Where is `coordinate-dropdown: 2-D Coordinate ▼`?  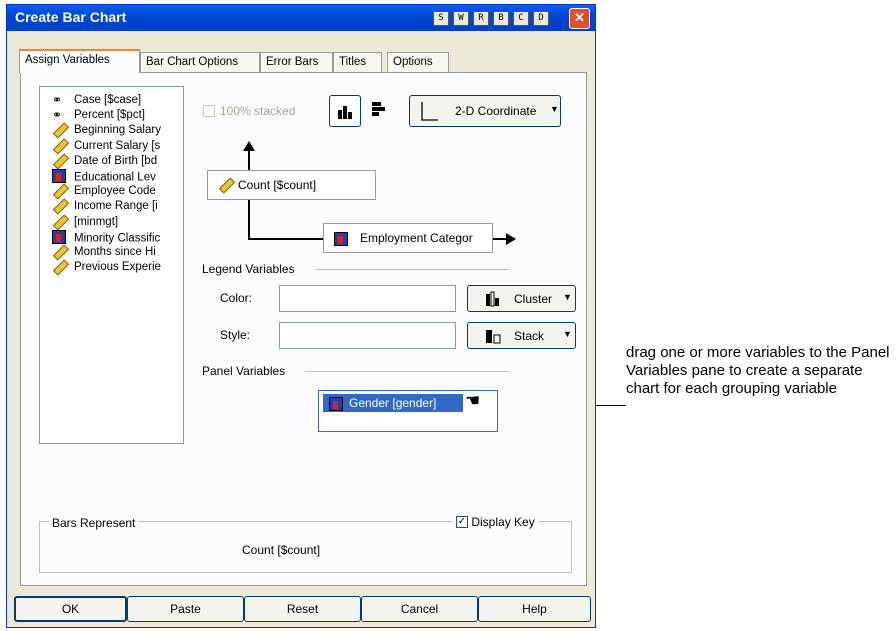
coordinate-dropdown: 2-D Coordinate ▼ is located at coordinates (485, 111).